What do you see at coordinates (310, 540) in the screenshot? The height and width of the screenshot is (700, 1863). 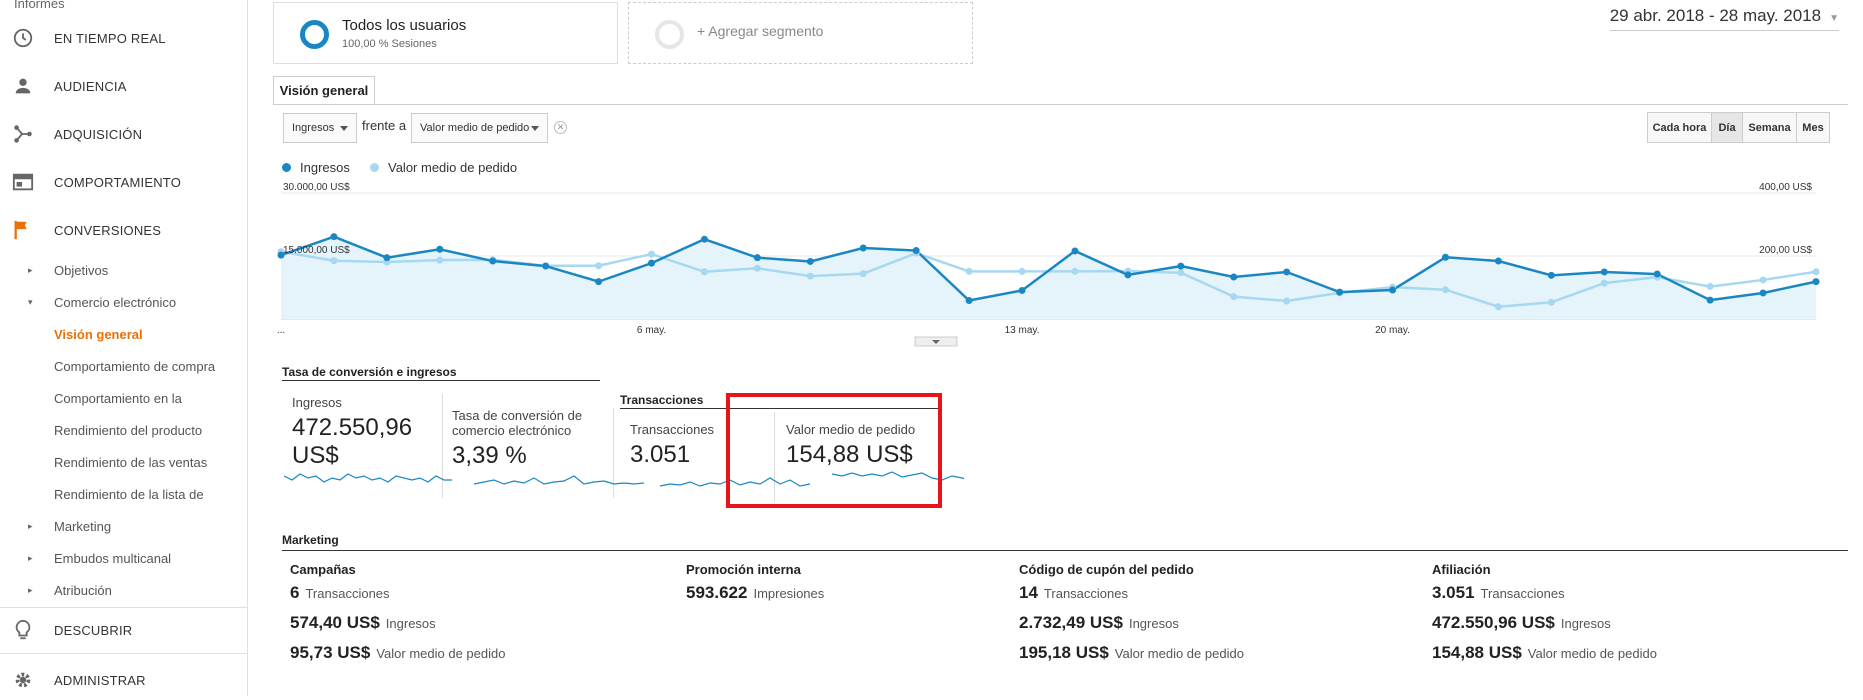 I see `section-title-marketing: Marketing` at bounding box center [310, 540].